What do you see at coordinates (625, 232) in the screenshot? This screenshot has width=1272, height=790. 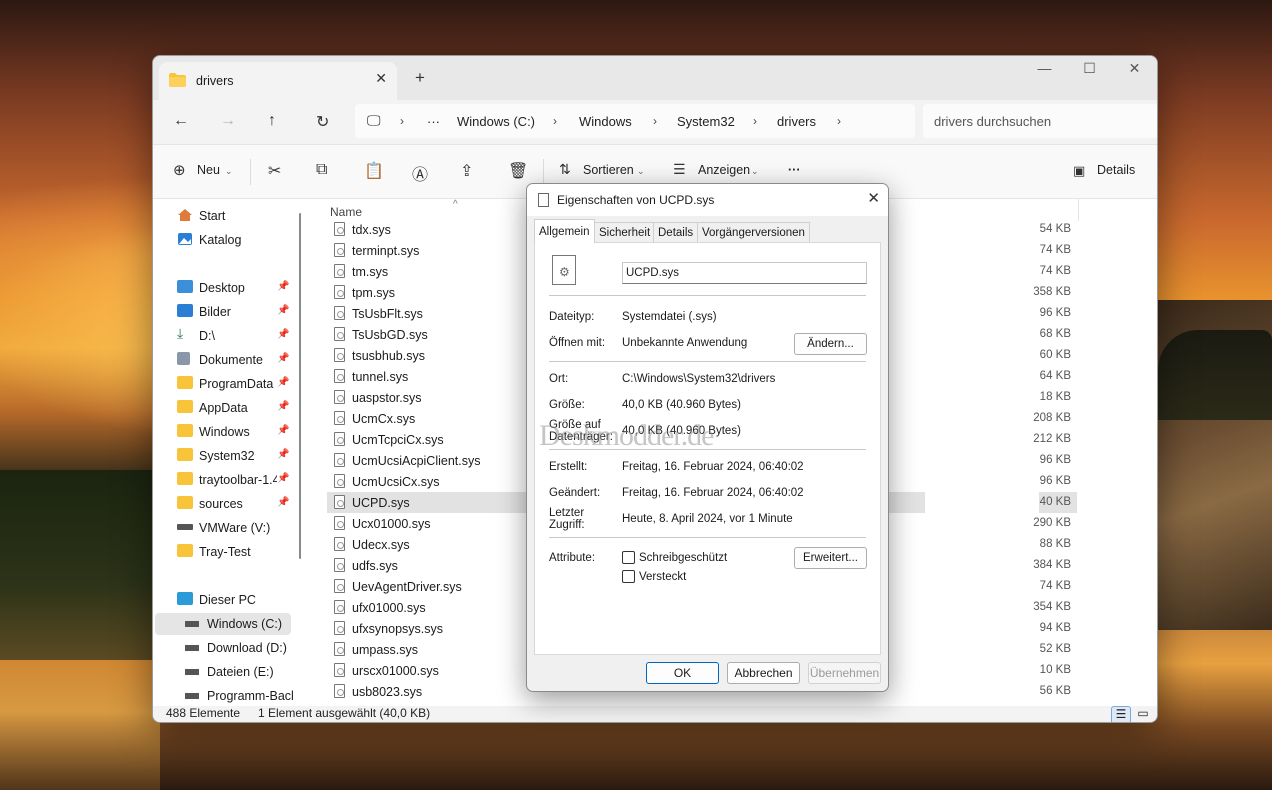 I see `tab-sicherheit: Sicherheit` at bounding box center [625, 232].